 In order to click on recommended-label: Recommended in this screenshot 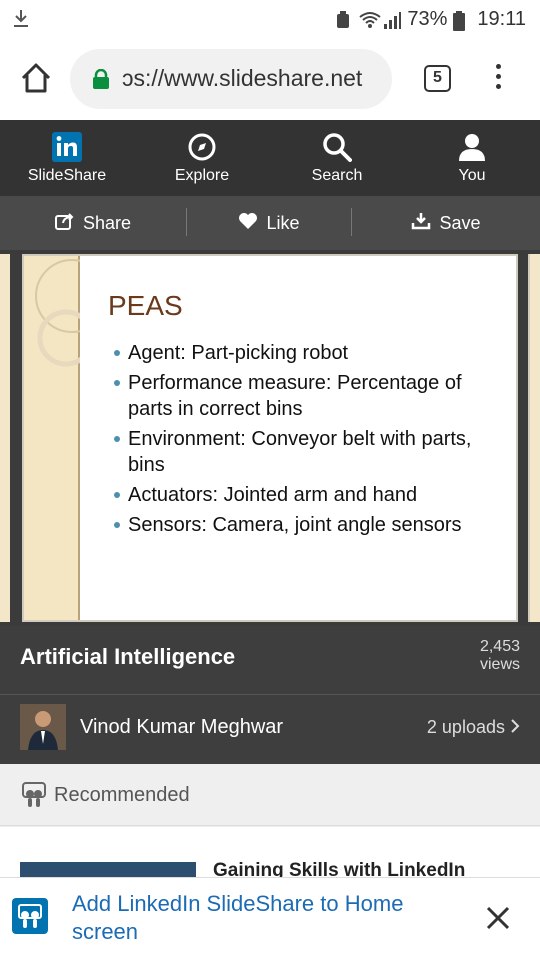, I will do `click(122, 795)`.